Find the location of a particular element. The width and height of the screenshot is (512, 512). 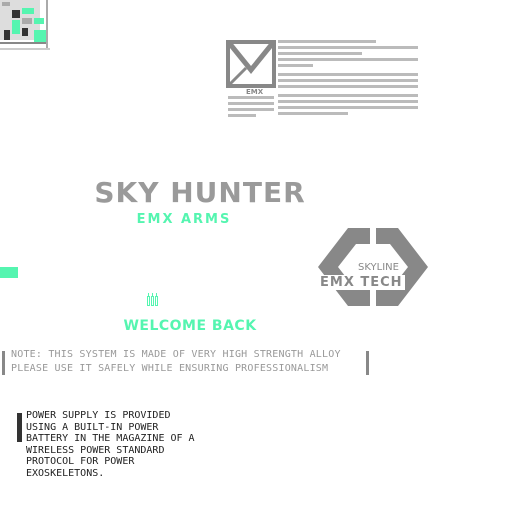

logo-main-label: EMX TECH is located at coordinates (361, 282).